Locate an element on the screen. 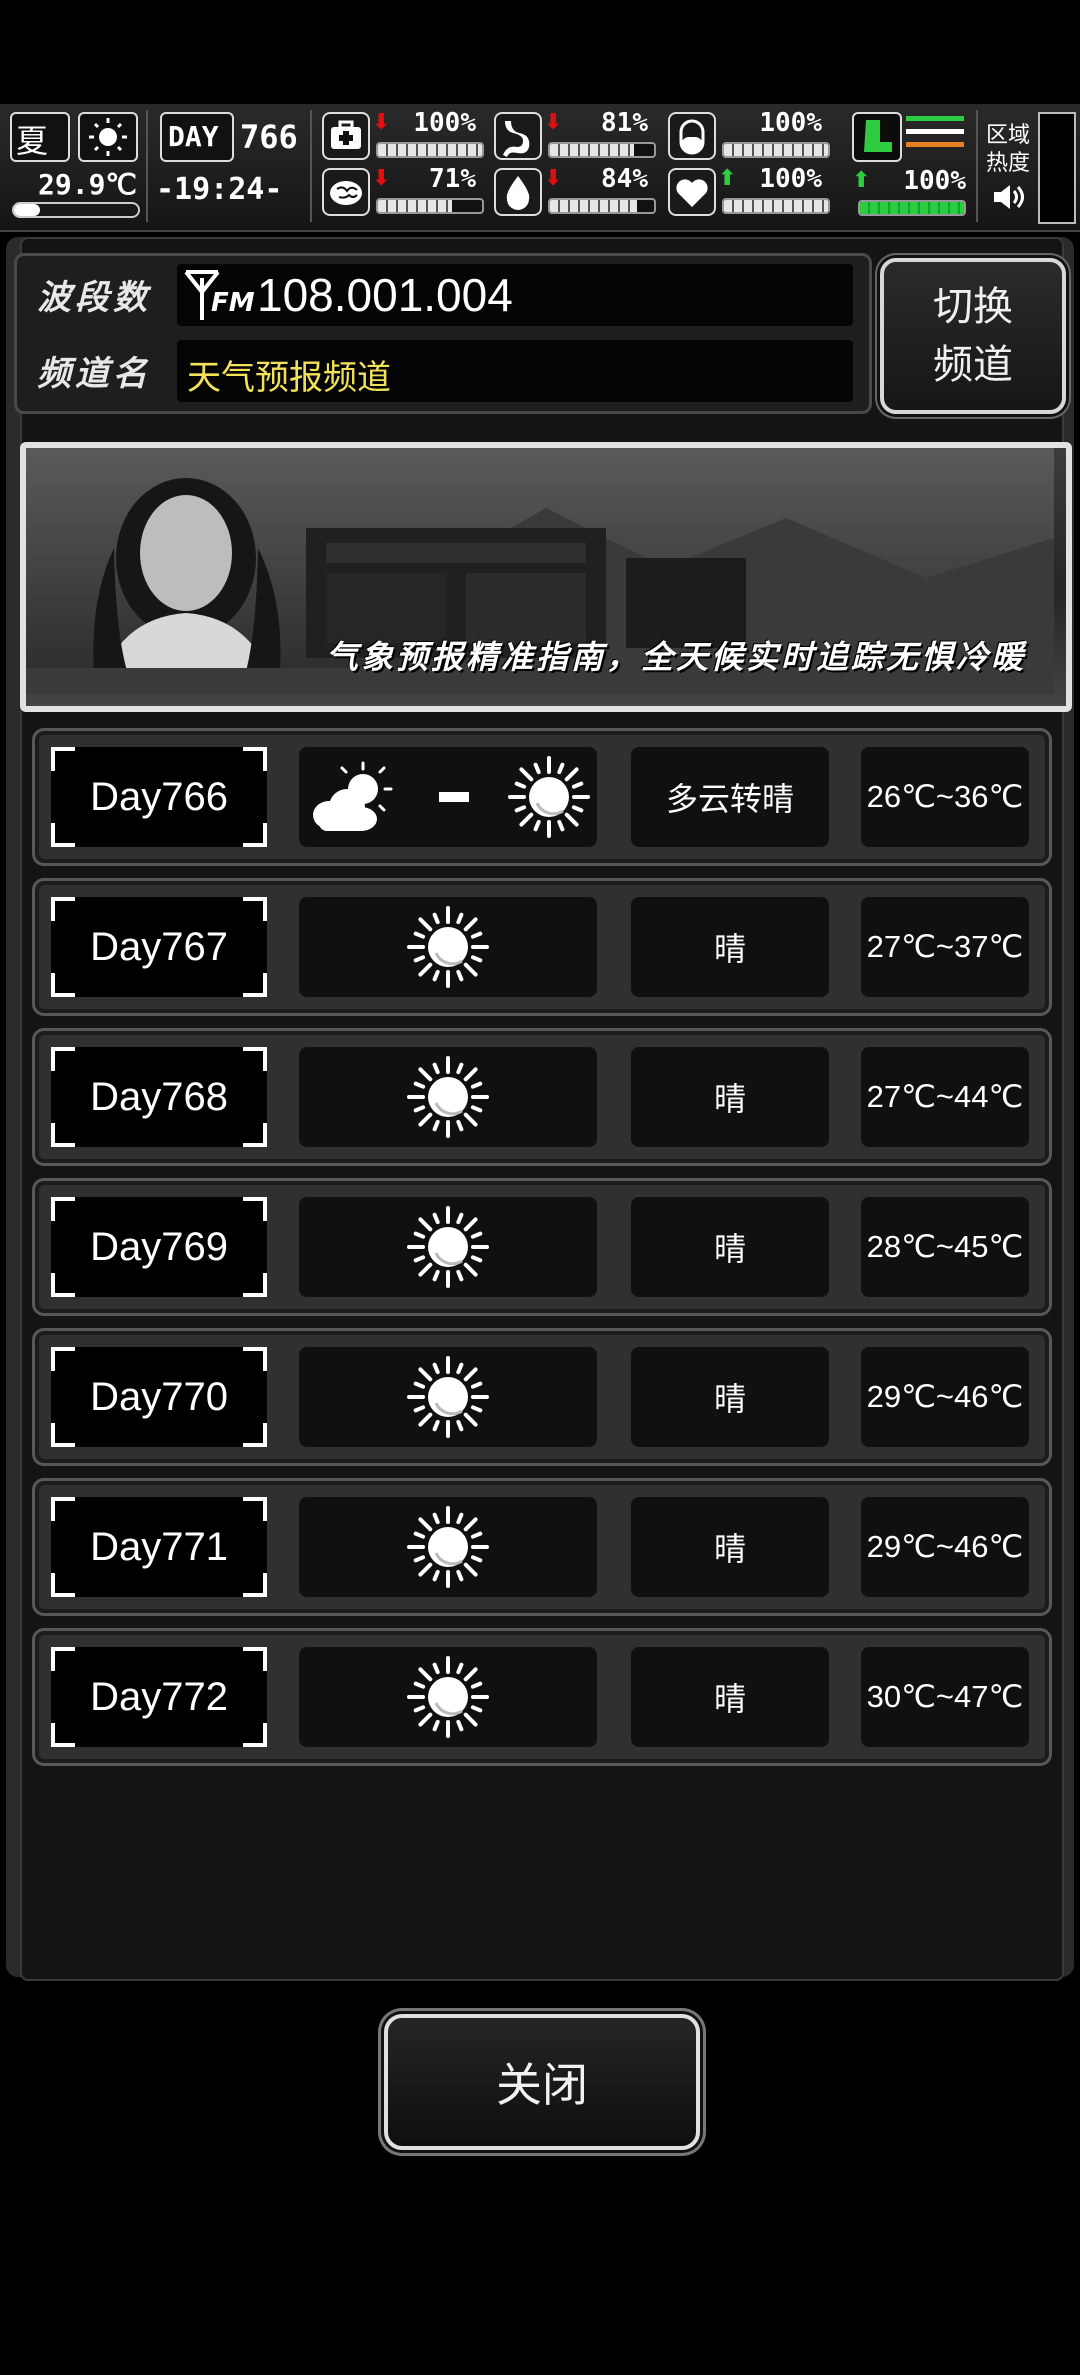 The height and width of the screenshot is (2375, 1080). temperature-readout: 29.9℃ is located at coordinates (87, 184).